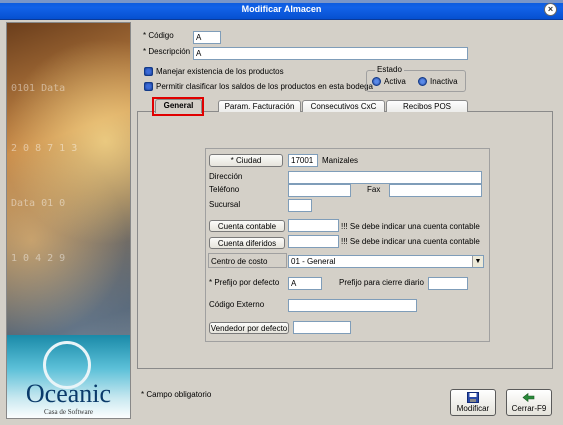  What do you see at coordinates (410, 226) in the screenshot?
I see `cuenta-contable-warning: !!! Se debe indicar una cuenta contable` at bounding box center [410, 226].